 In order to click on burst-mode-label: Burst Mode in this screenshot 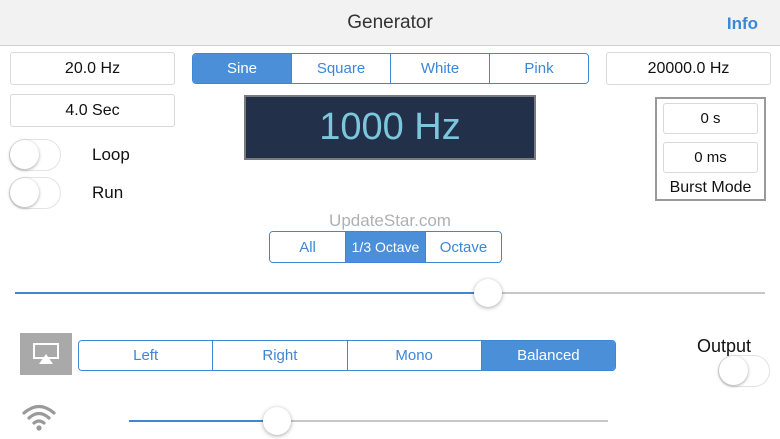, I will do `click(710, 187)`.